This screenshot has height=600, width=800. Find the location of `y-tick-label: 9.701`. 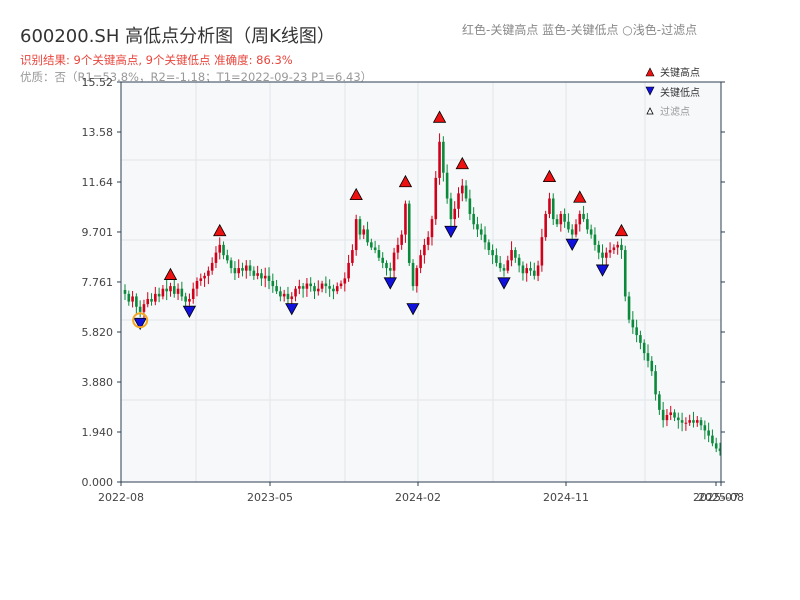

y-tick-label: 9.701 is located at coordinates (98, 232).